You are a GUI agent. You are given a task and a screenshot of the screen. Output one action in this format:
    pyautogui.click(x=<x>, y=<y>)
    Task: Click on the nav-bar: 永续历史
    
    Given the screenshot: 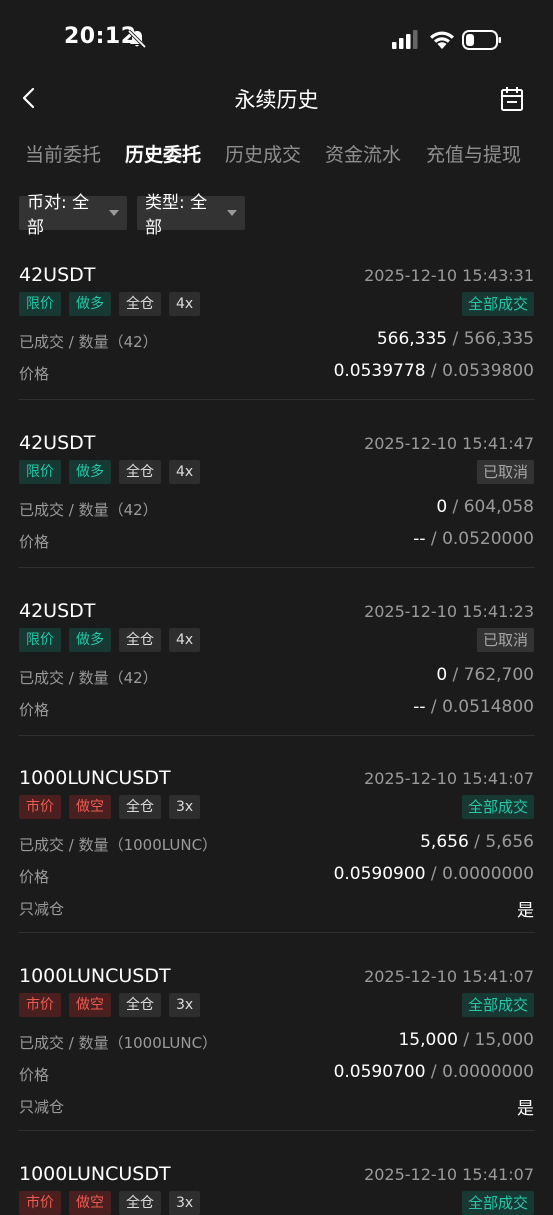 What is the action you would take?
    pyautogui.click(x=276, y=98)
    